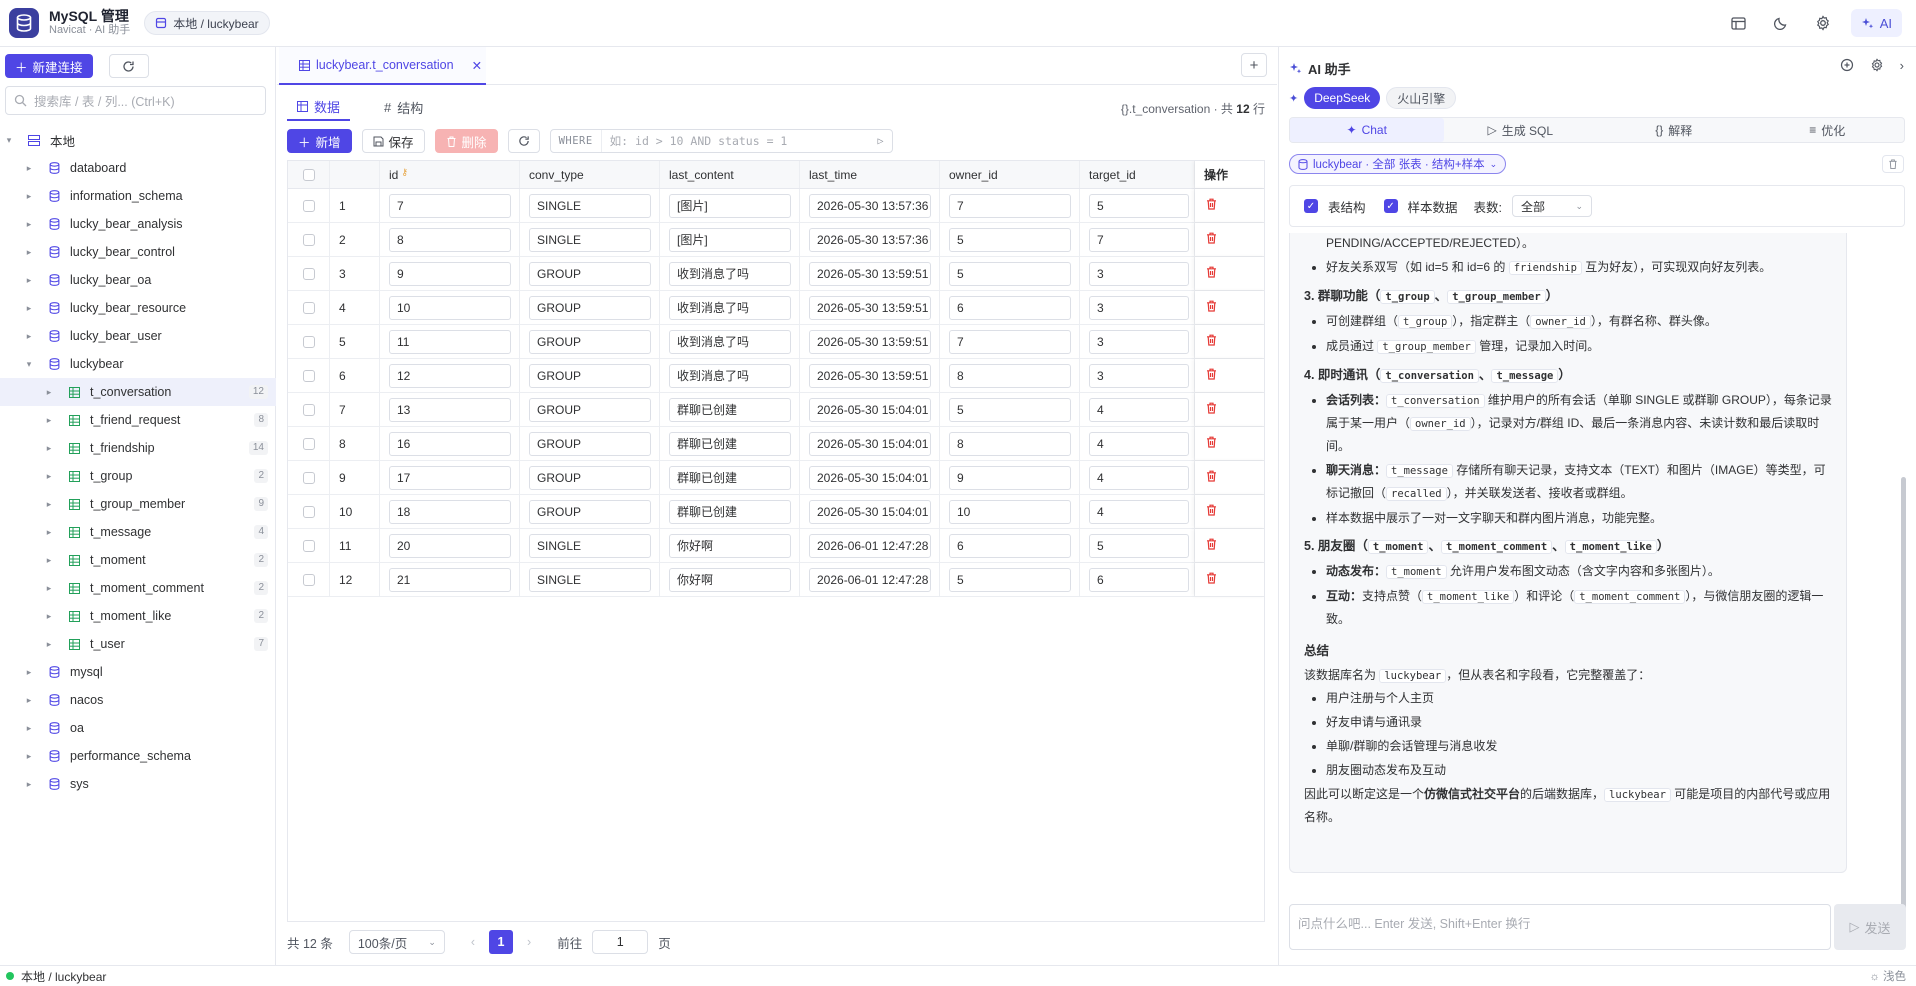 This screenshot has width=1916, height=986. What do you see at coordinates (730, 174) in the screenshot?
I see `column-header-last-content: last_content` at bounding box center [730, 174].